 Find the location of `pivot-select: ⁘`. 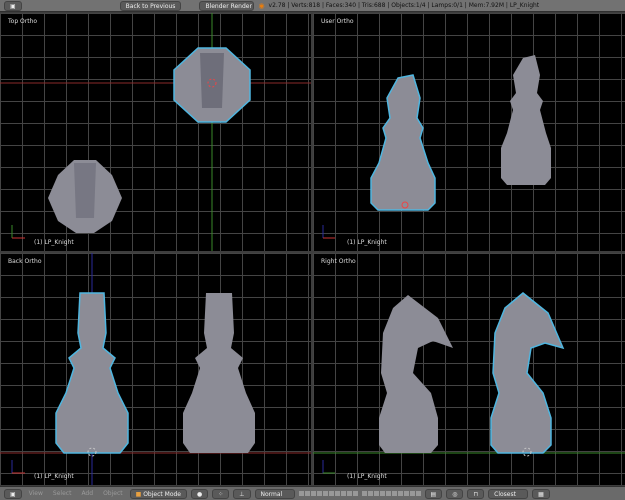

pivot-select: ⁘ is located at coordinates (221, 493).